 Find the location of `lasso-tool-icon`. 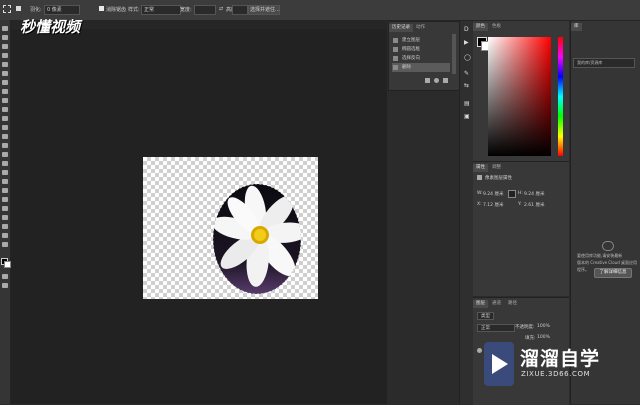

lasso-tool-icon is located at coordinates (5, 46).